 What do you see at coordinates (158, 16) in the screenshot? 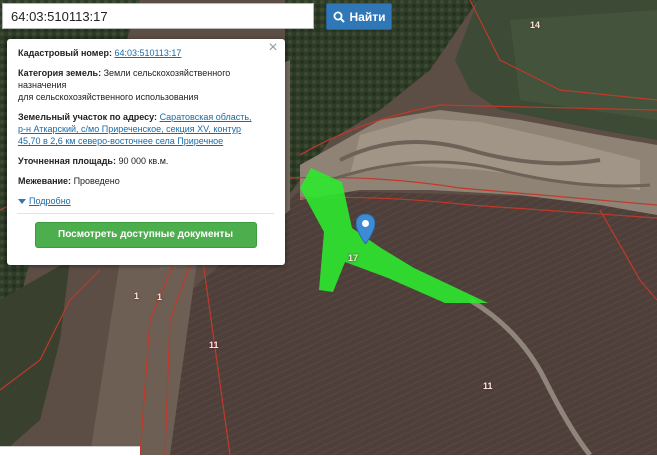
I see `search-input` at bounding box center [158, 16].